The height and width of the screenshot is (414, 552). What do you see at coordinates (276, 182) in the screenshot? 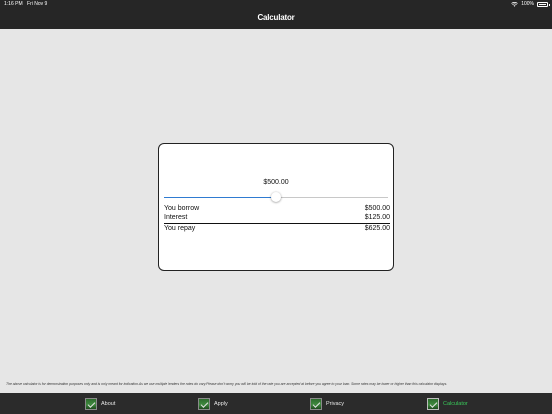
I see `amount-display: $500.00` at bounding box center [276, 182].